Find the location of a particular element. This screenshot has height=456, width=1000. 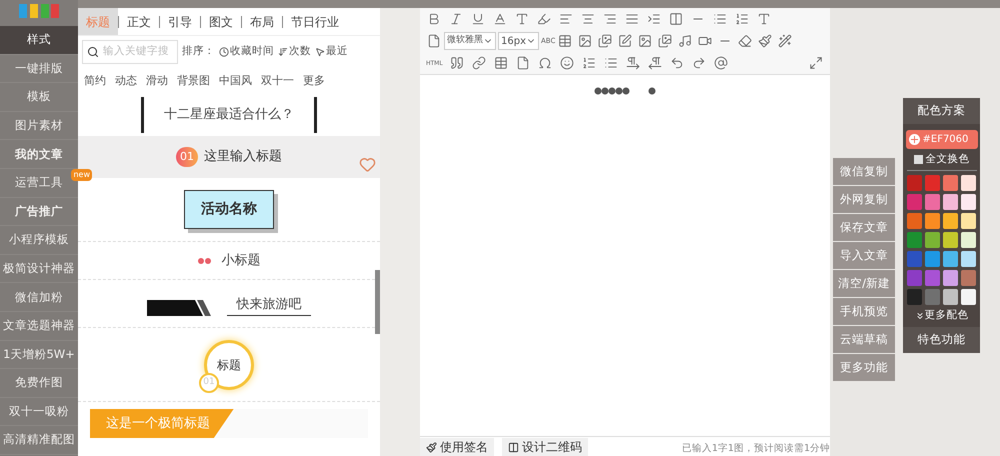

filter-tag: 动态 is located at coordinates (126, 81).